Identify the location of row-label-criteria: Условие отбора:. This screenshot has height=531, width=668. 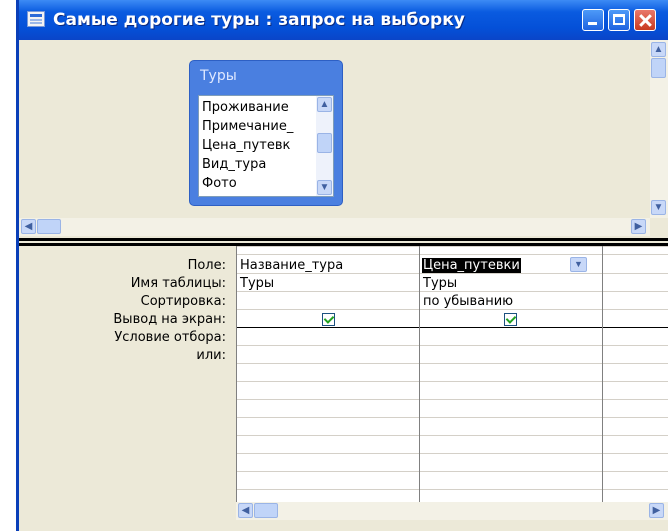
(170, 337).